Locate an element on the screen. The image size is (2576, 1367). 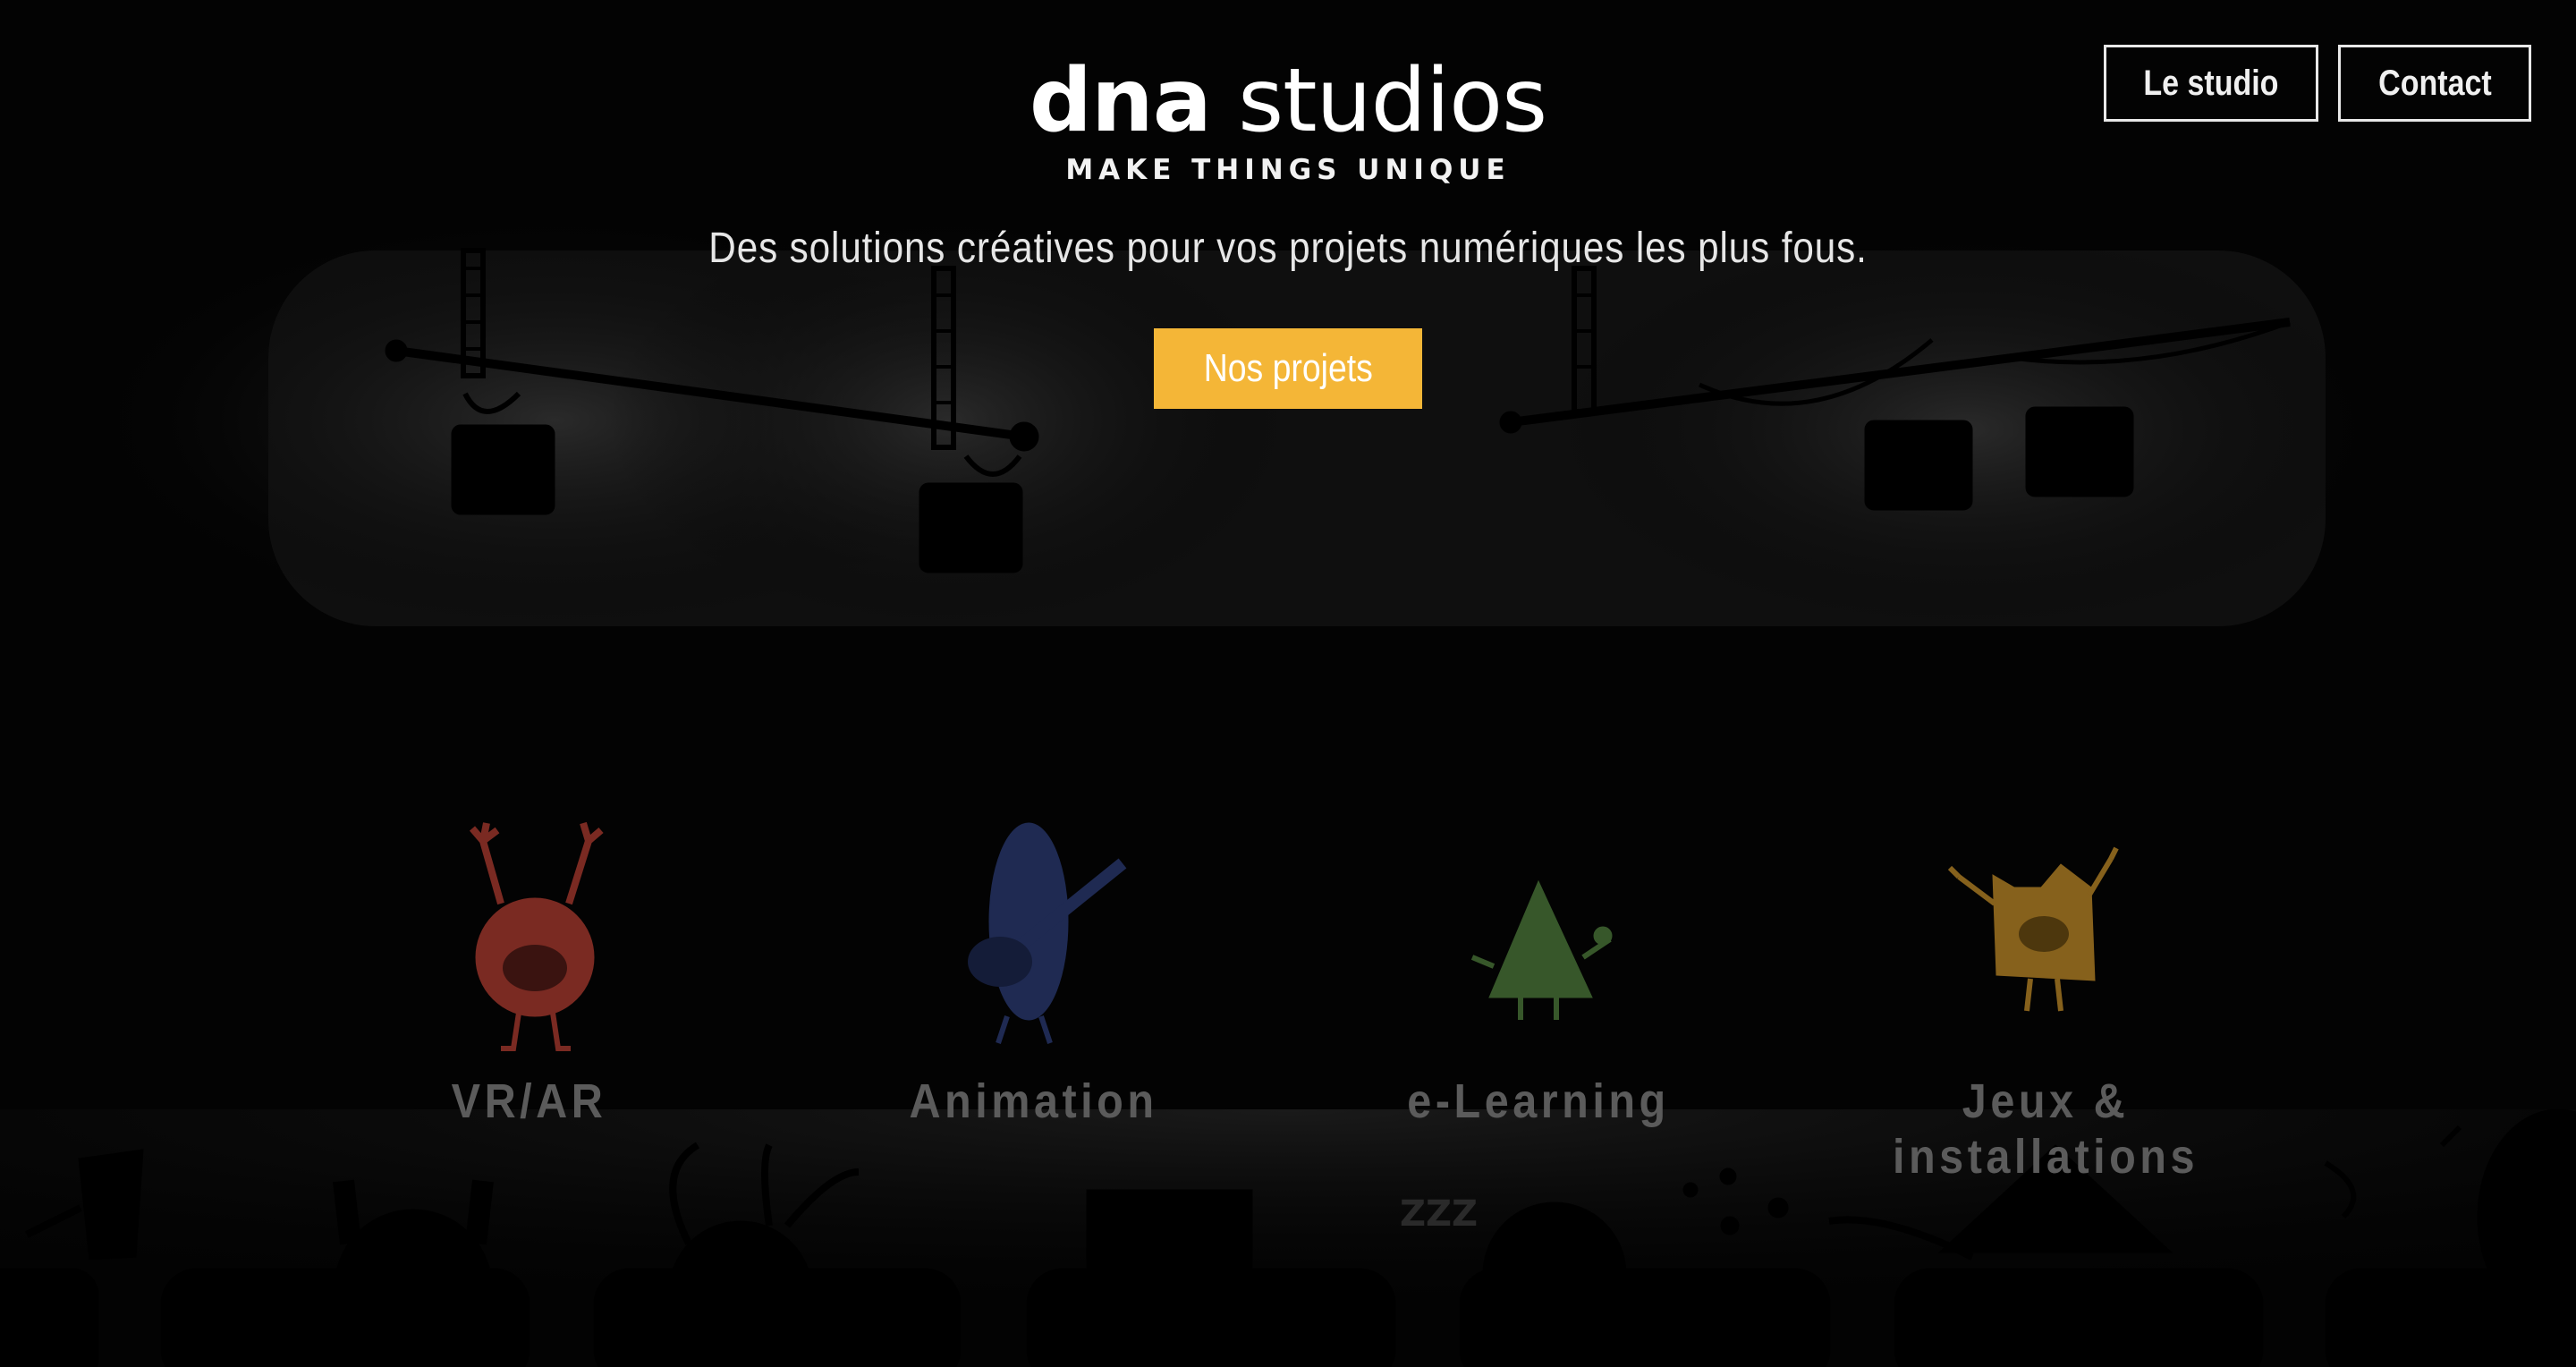
category-label: VR/AR is located at coordinates (529, 1101).